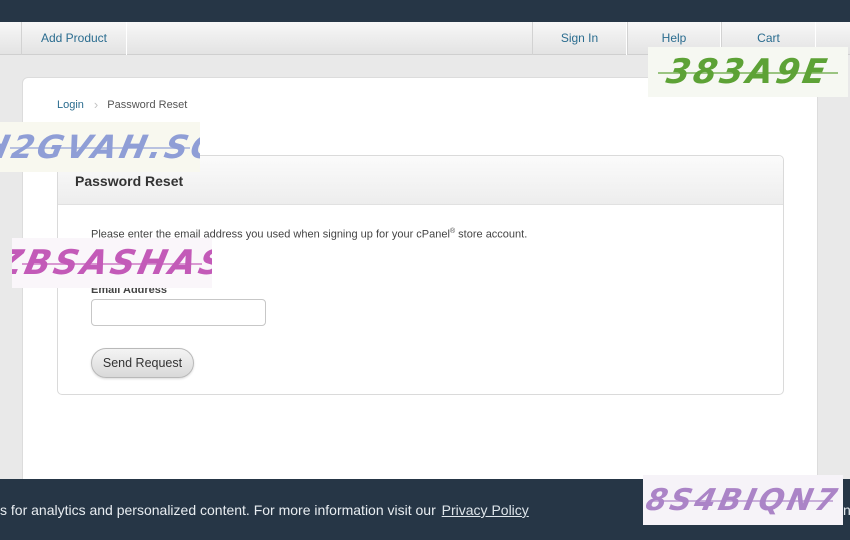 This screenshot has height=540, width=850. What do you see at coordinates (100, 147) in the screenshot?
I see `captcha-image: H2GVAH.SC` at bounding box center [100, 147].